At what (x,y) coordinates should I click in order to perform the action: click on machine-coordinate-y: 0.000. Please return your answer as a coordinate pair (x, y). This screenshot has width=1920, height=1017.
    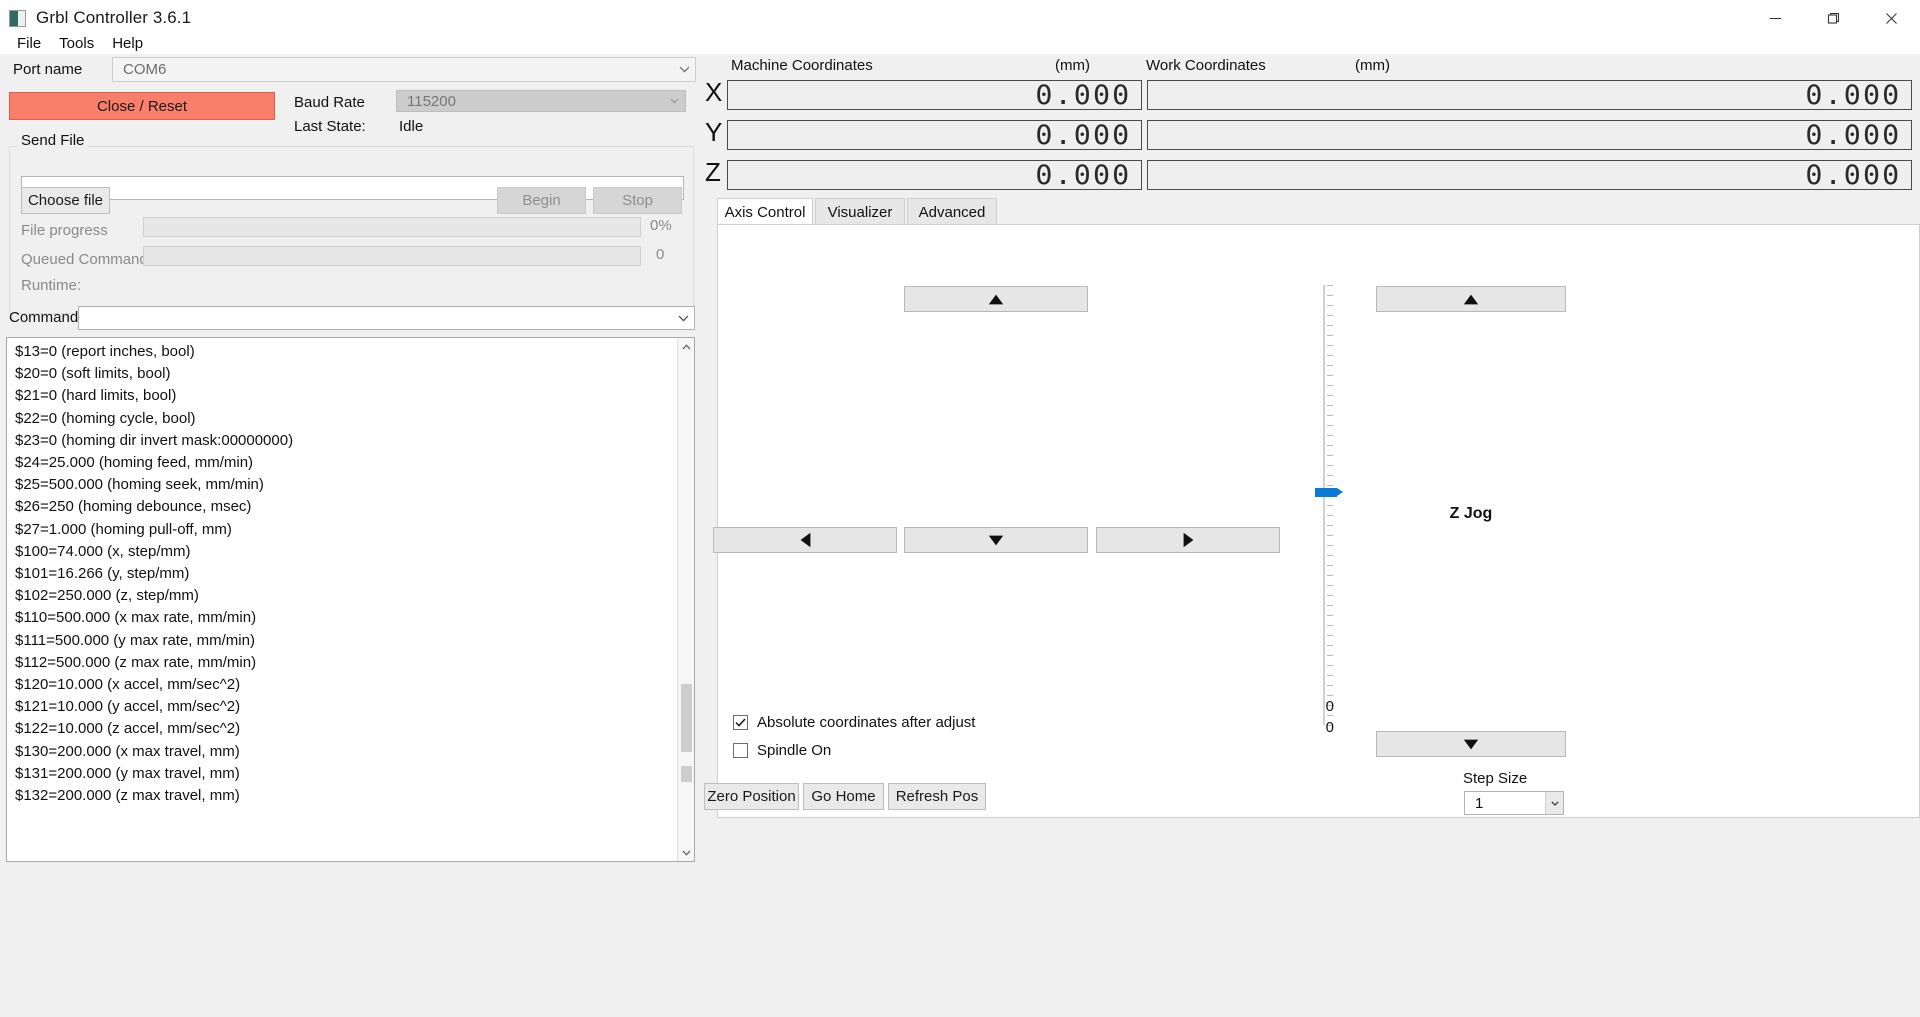
    Looking at the image, I should click on (934, 135).